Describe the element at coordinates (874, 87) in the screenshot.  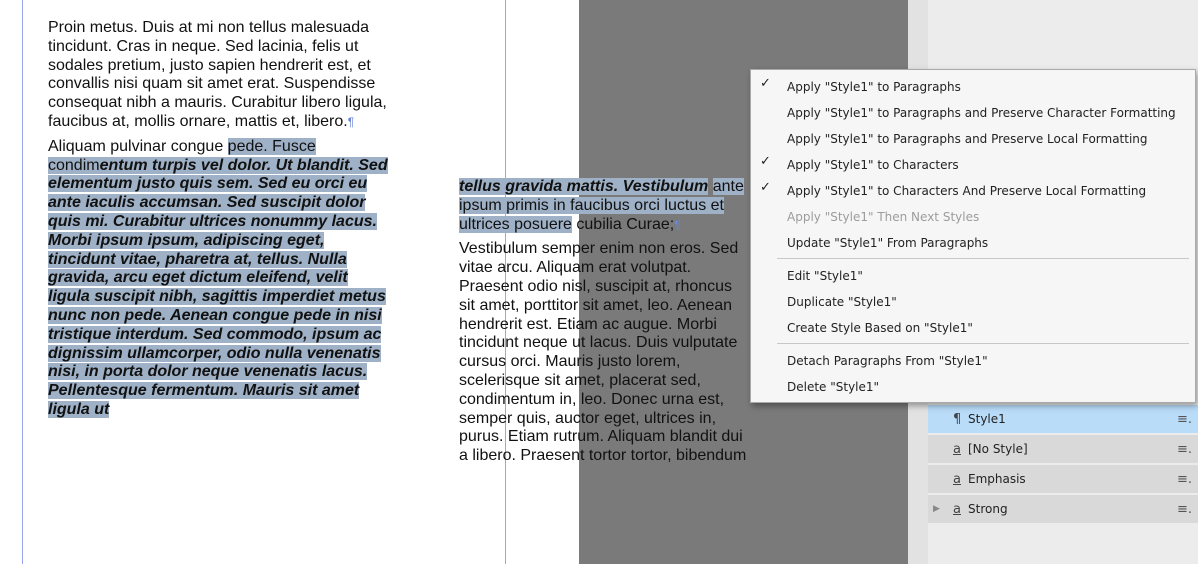
I see `menu-item-label: Apply "Style1" to Paragraphs` at that location.